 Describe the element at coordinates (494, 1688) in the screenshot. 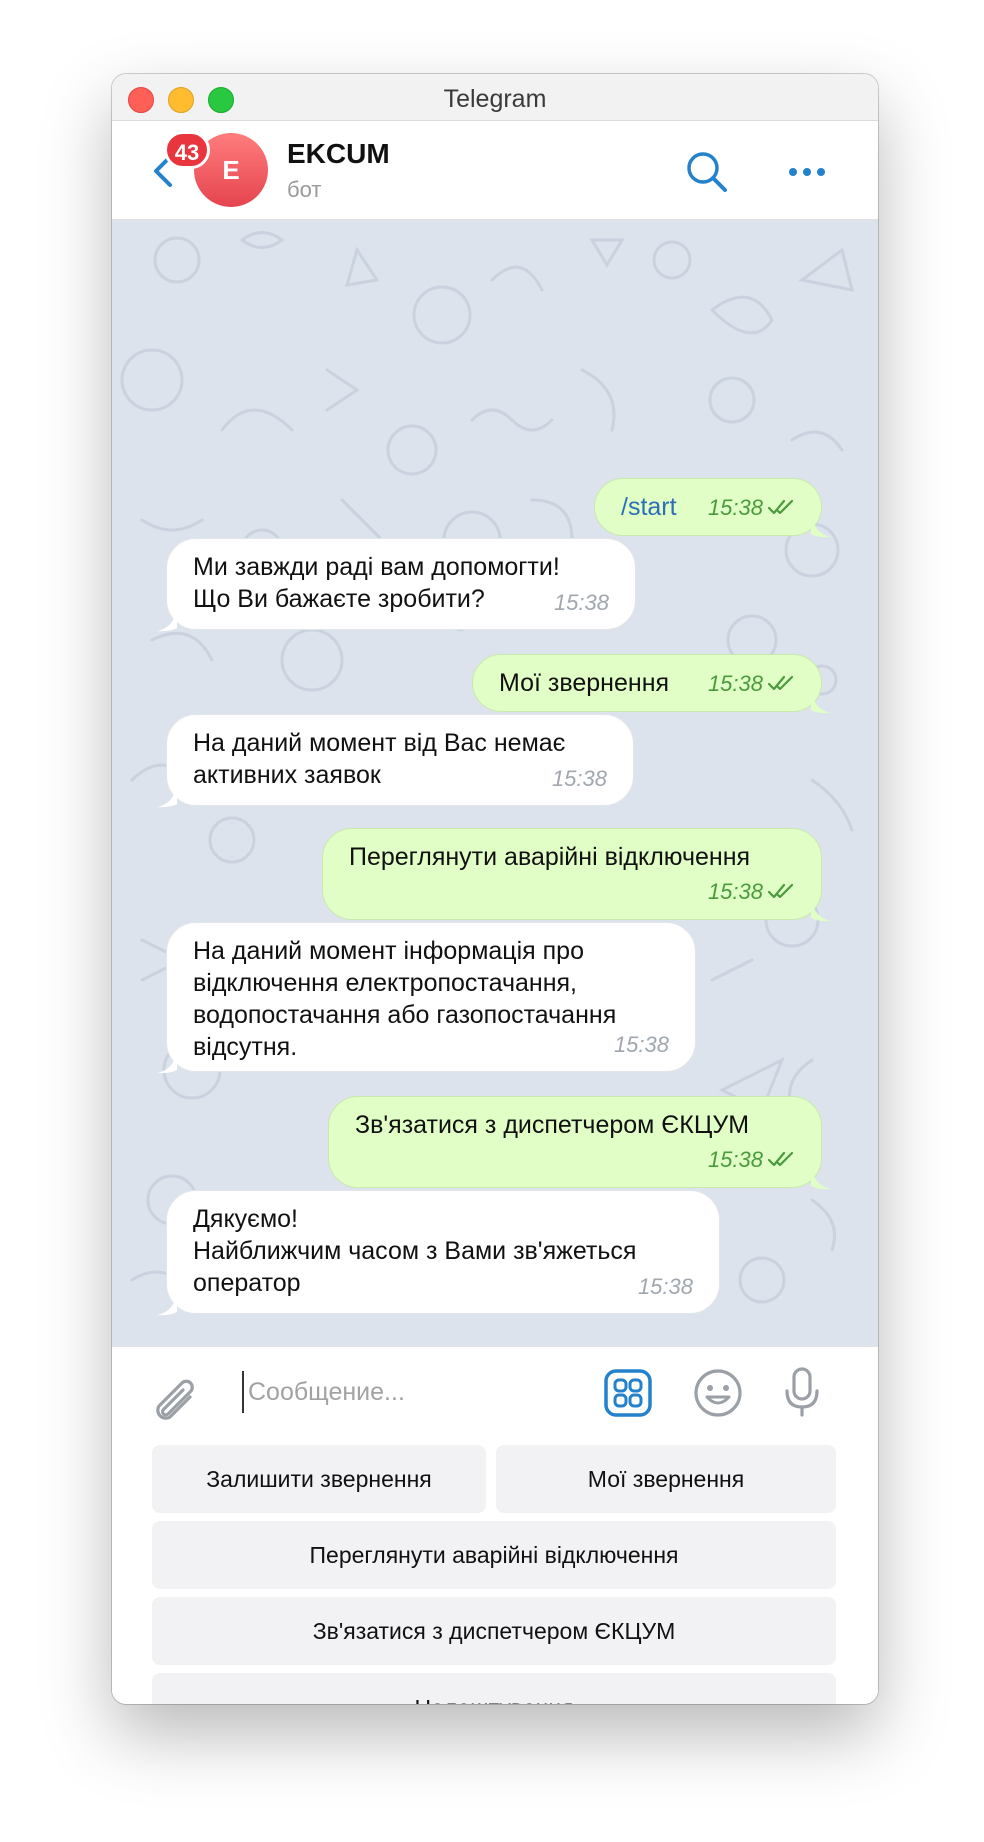

I see `kbd-button-settings: Налаштування` at that location.